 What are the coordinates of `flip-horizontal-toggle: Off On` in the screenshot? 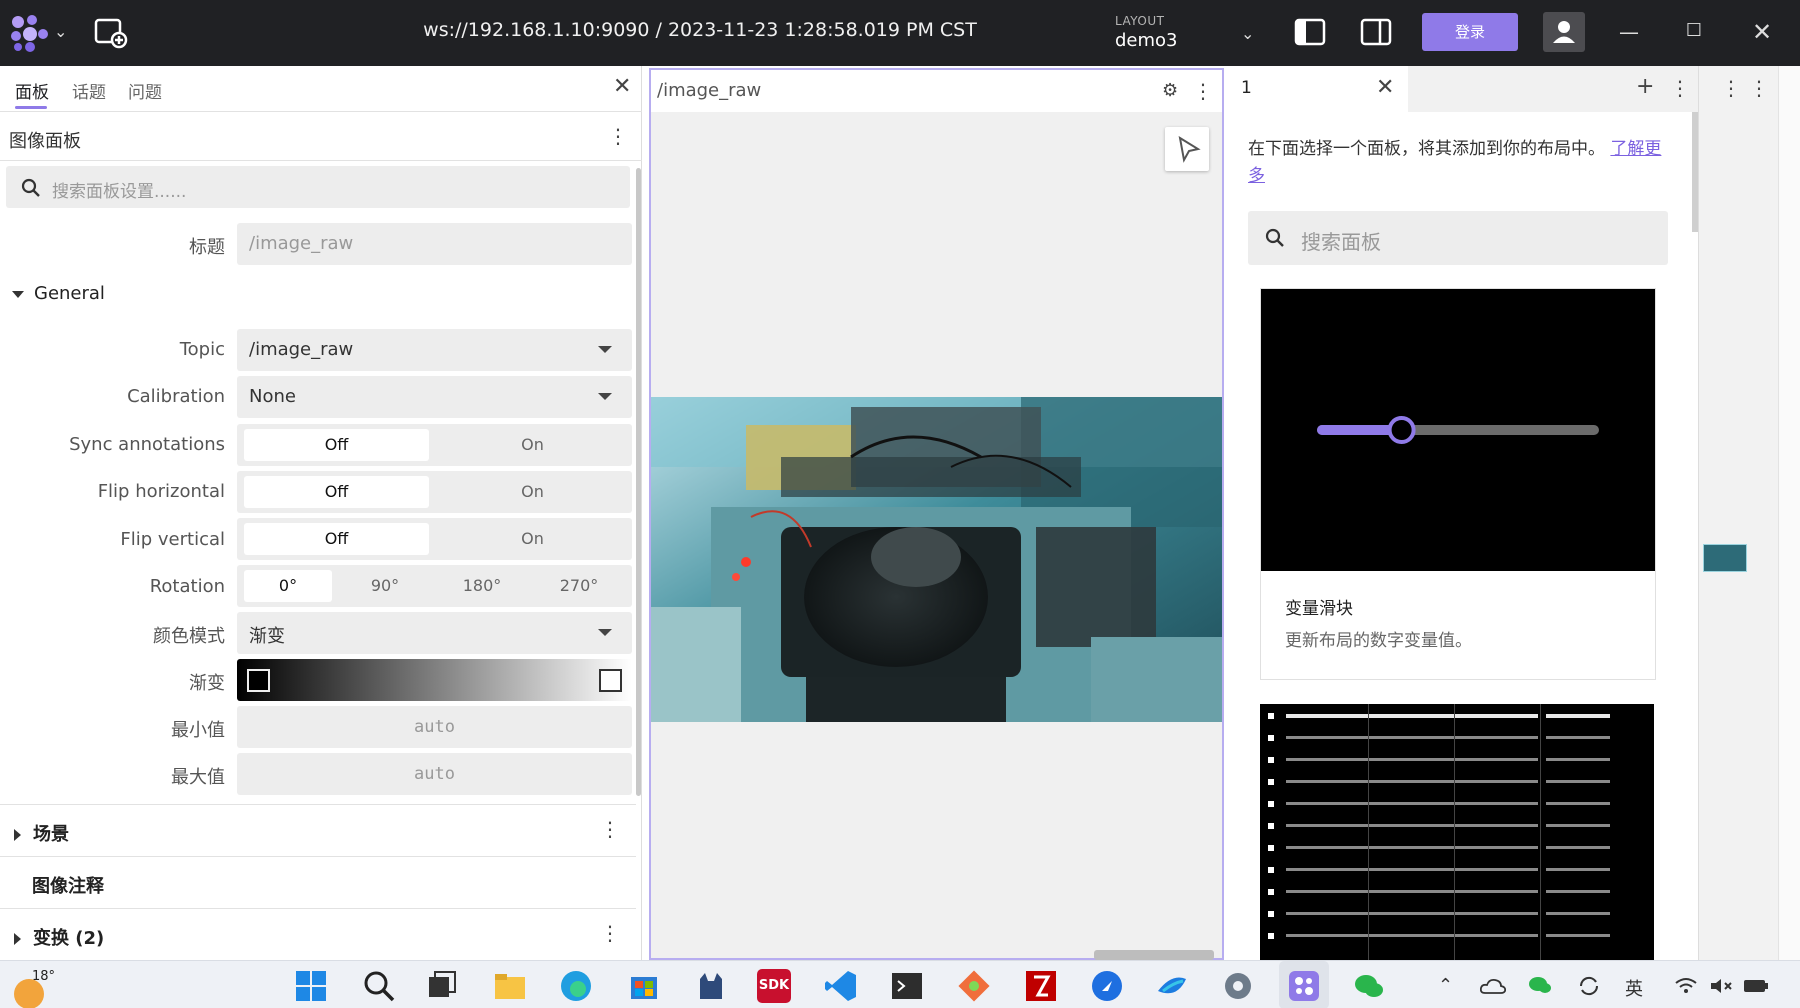 It's located at (434, 492).